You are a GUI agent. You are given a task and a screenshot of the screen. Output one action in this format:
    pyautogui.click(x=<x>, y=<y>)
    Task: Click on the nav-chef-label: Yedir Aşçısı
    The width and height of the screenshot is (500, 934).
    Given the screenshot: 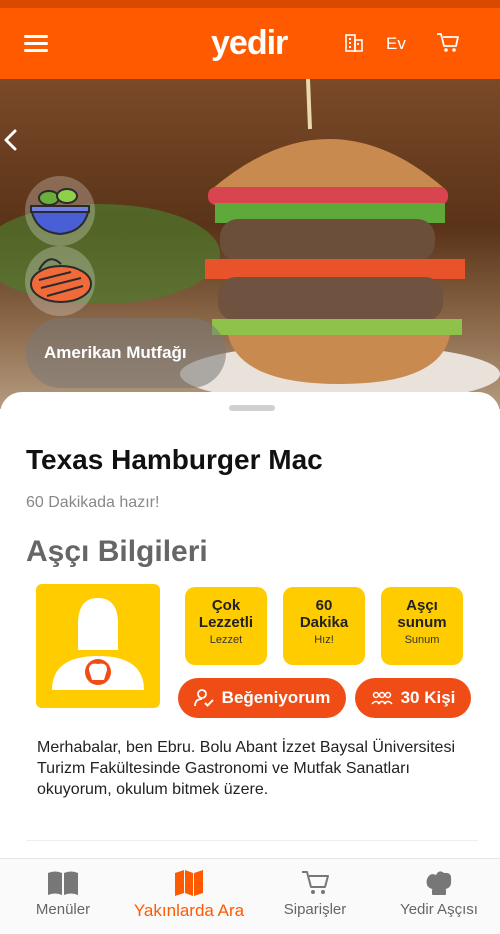 What is the action you would take?
    pyautogui.click(x=439, y=909)
    